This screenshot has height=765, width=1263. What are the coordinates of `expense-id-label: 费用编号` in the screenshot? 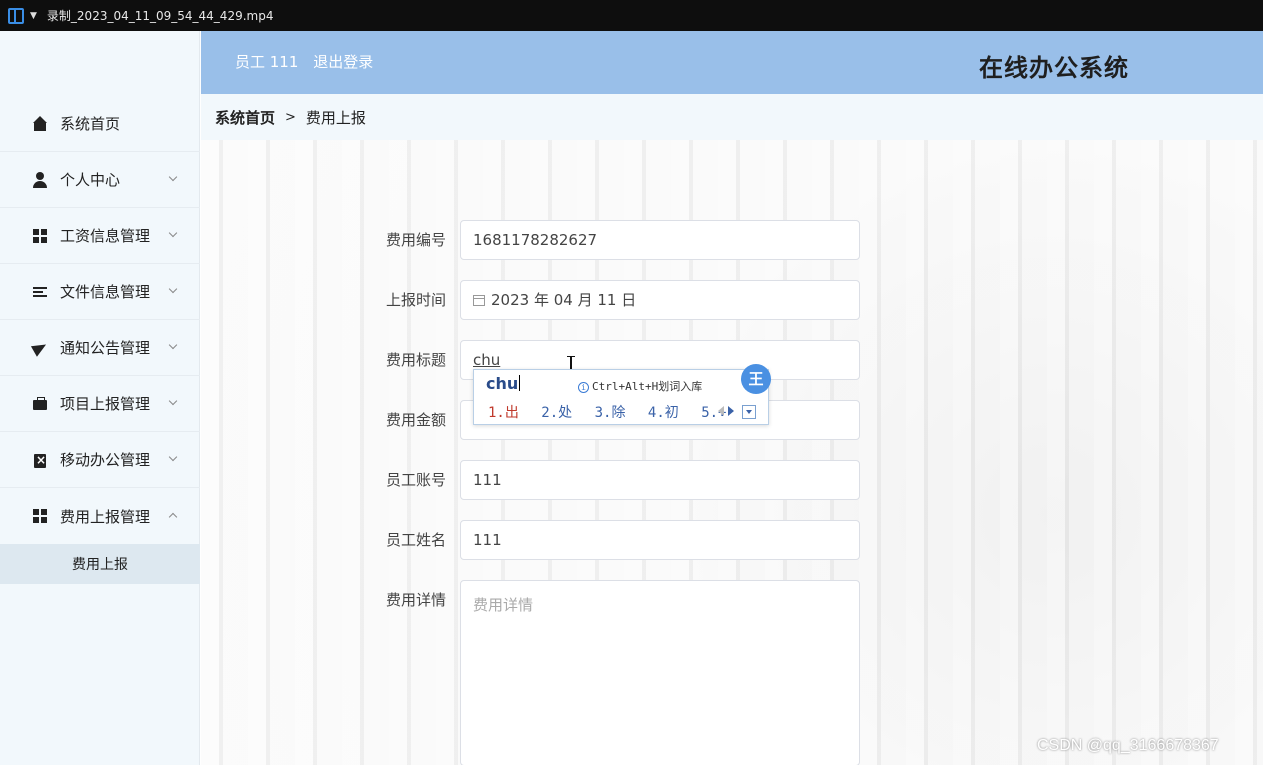 It's located at (416, 240).